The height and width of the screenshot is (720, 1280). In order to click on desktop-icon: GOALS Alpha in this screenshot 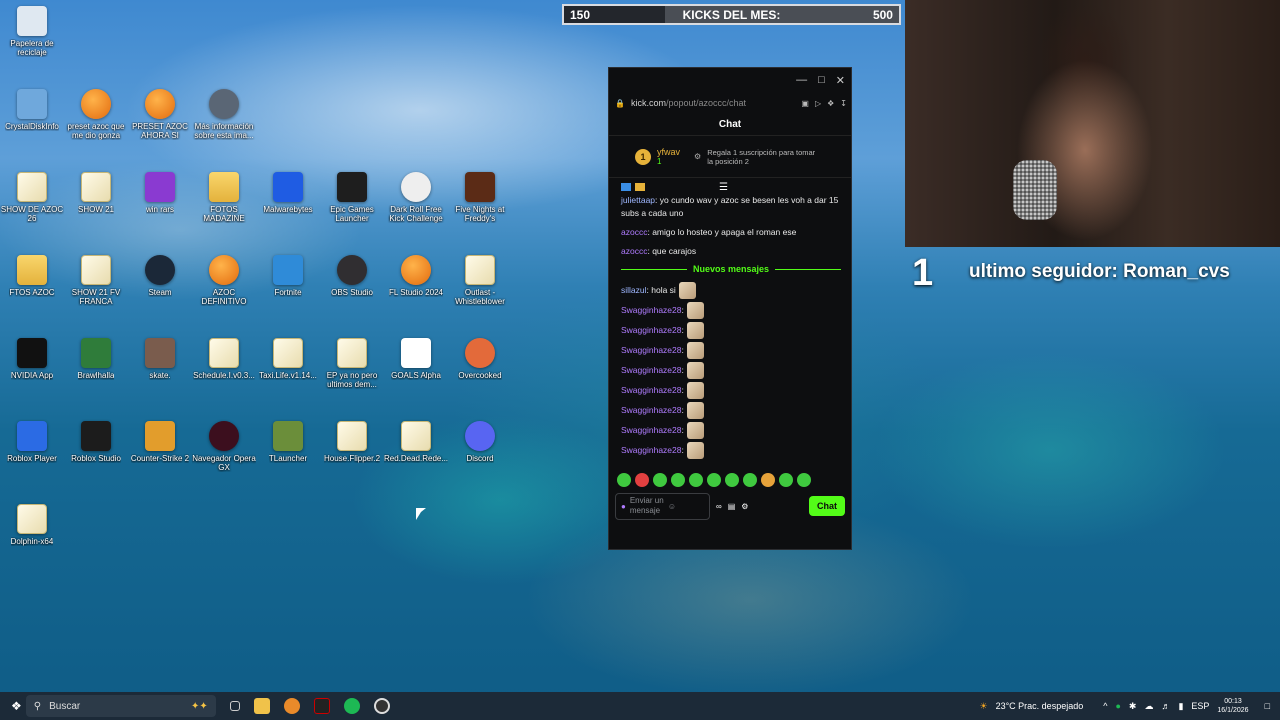, I will do `click(416, 359)`.